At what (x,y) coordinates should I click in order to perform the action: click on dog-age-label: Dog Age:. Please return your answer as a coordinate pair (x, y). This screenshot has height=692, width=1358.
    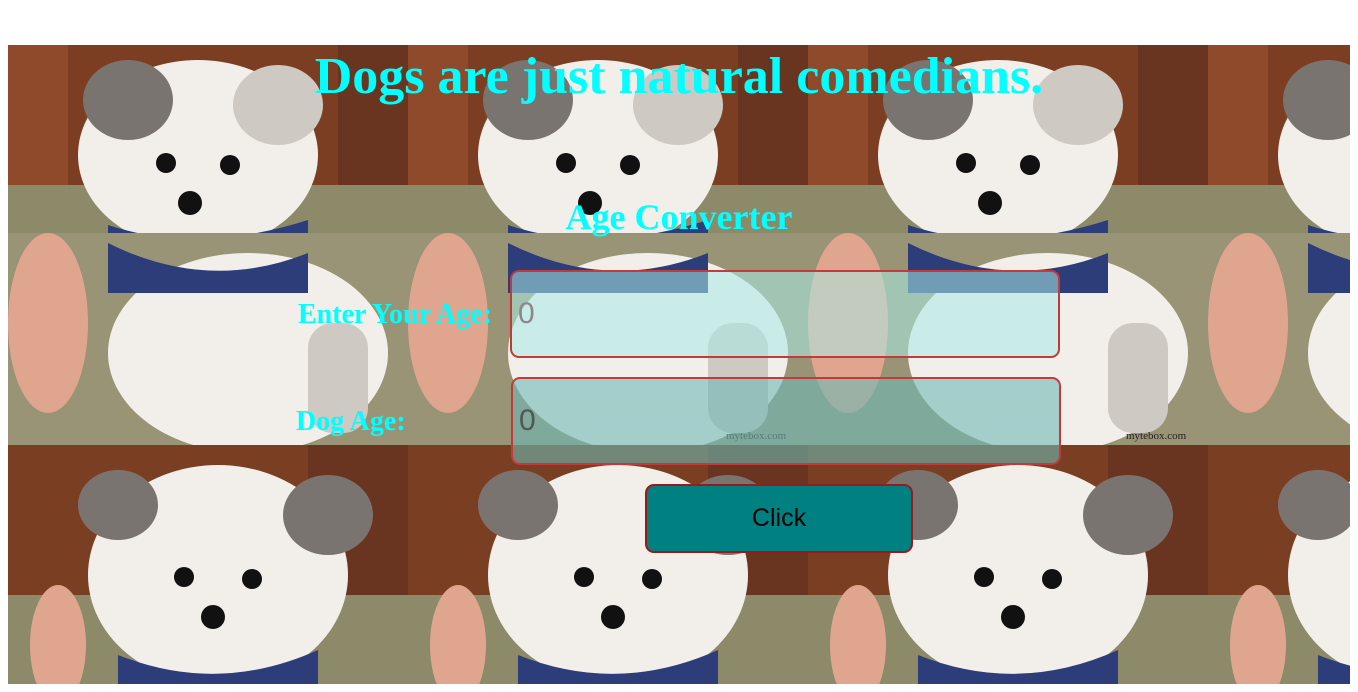
    Looking at the image, I should click on (351, 421).